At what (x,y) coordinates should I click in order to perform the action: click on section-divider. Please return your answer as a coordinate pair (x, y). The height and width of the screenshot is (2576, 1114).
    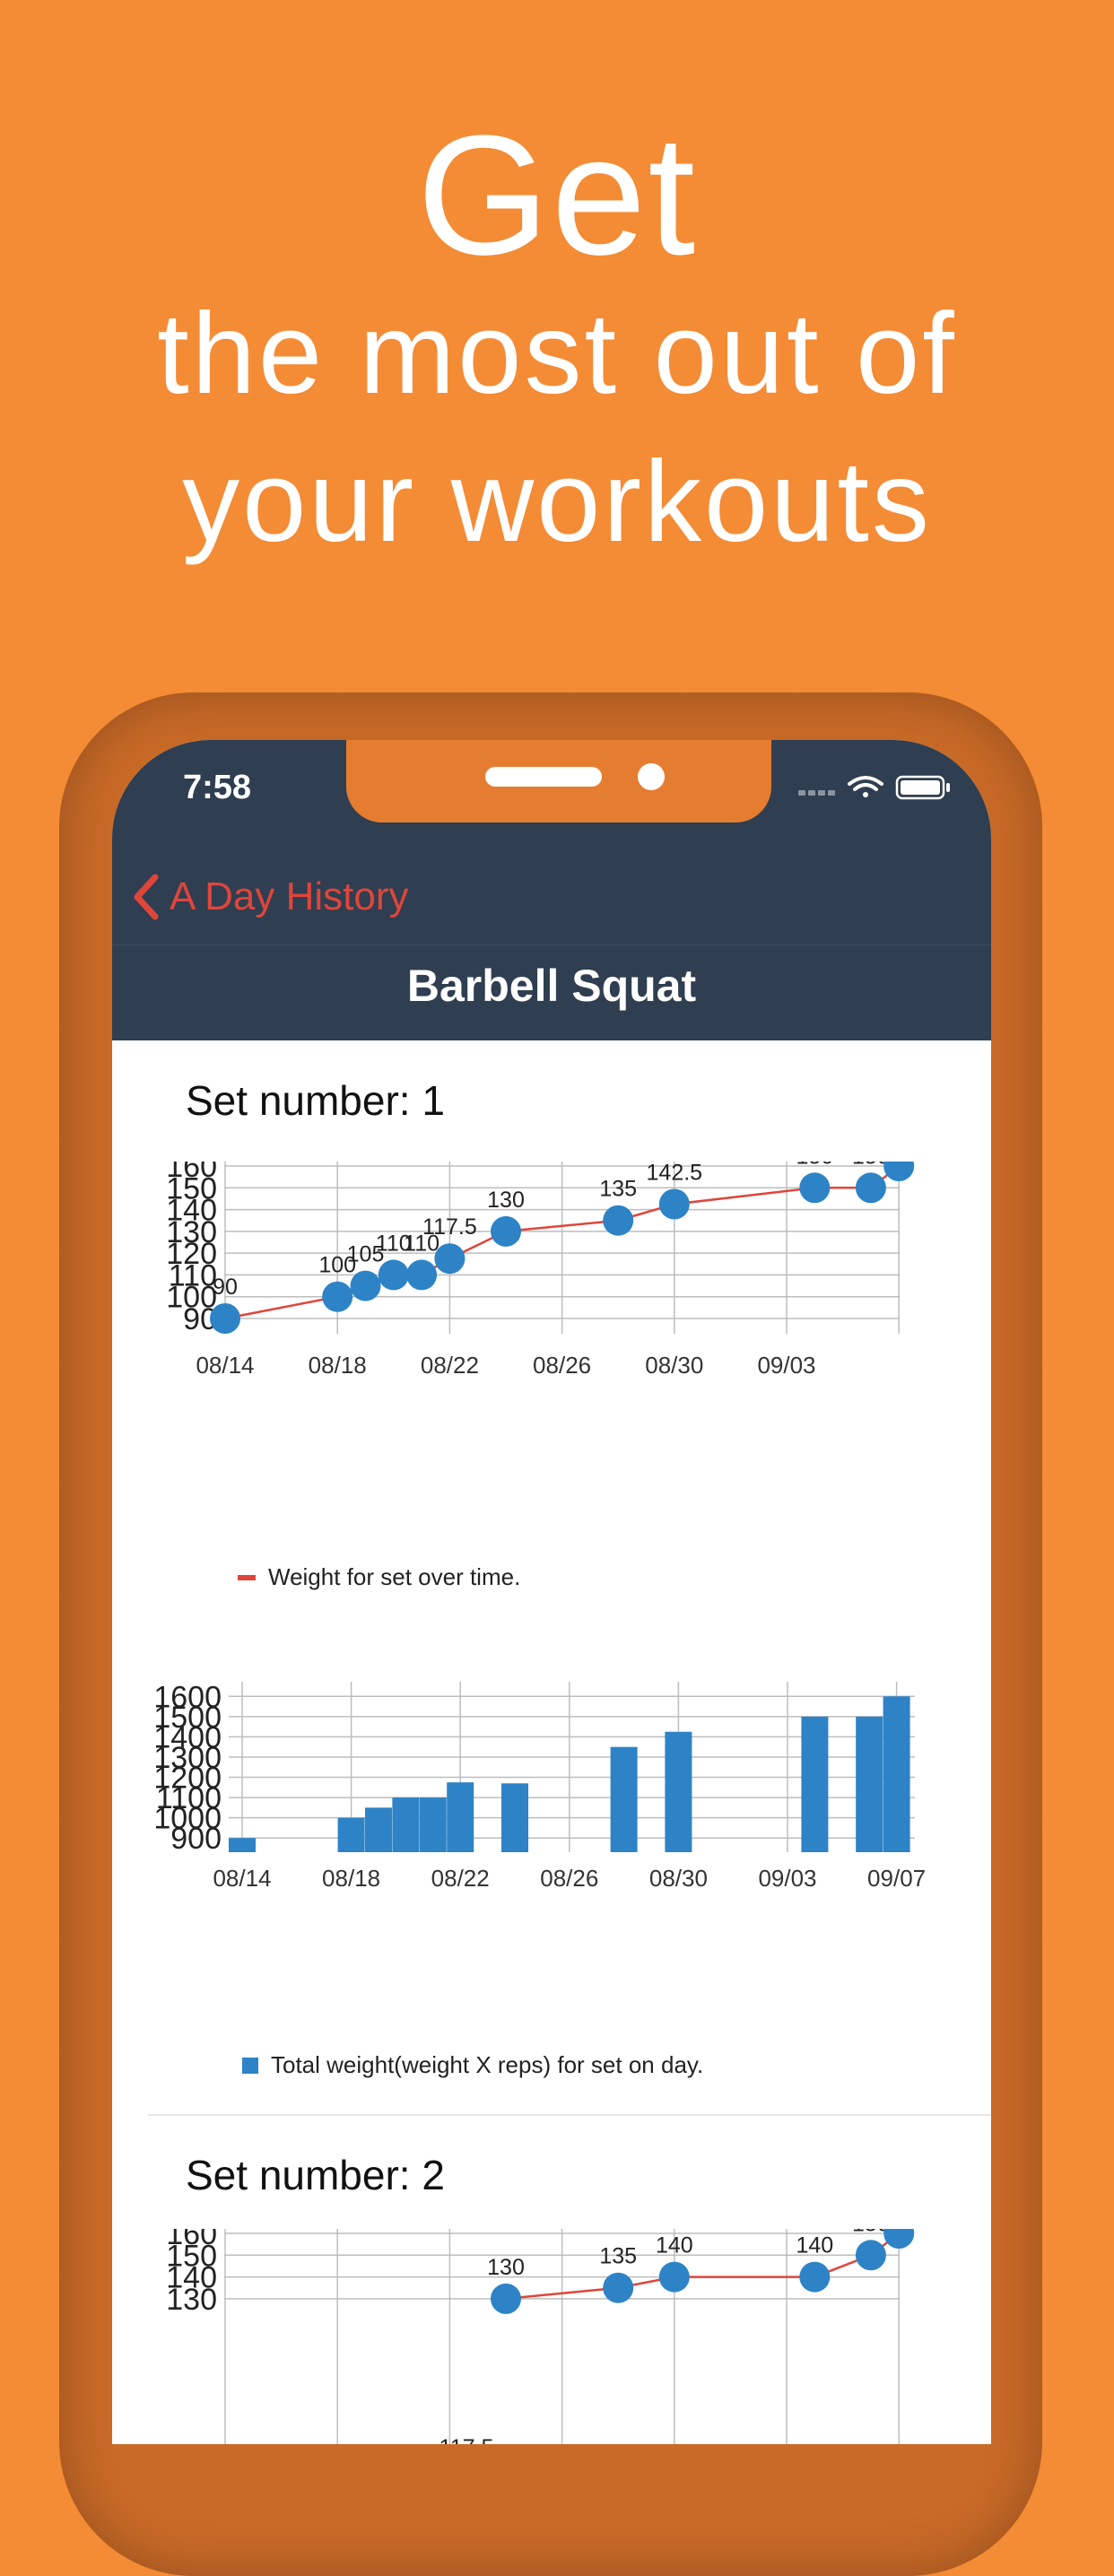
    Looking at the image, I should click on (569, 2115).